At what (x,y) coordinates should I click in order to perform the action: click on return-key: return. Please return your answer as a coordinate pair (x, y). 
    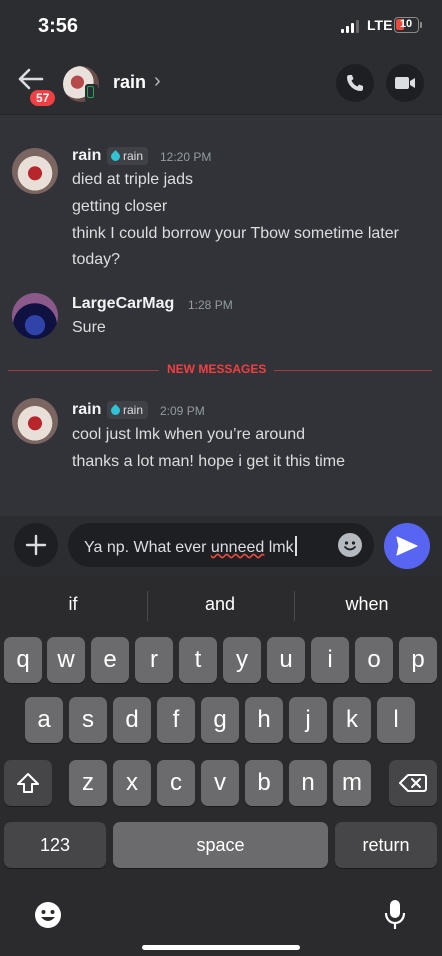
    Looking at the image, I should click on (386, 845).